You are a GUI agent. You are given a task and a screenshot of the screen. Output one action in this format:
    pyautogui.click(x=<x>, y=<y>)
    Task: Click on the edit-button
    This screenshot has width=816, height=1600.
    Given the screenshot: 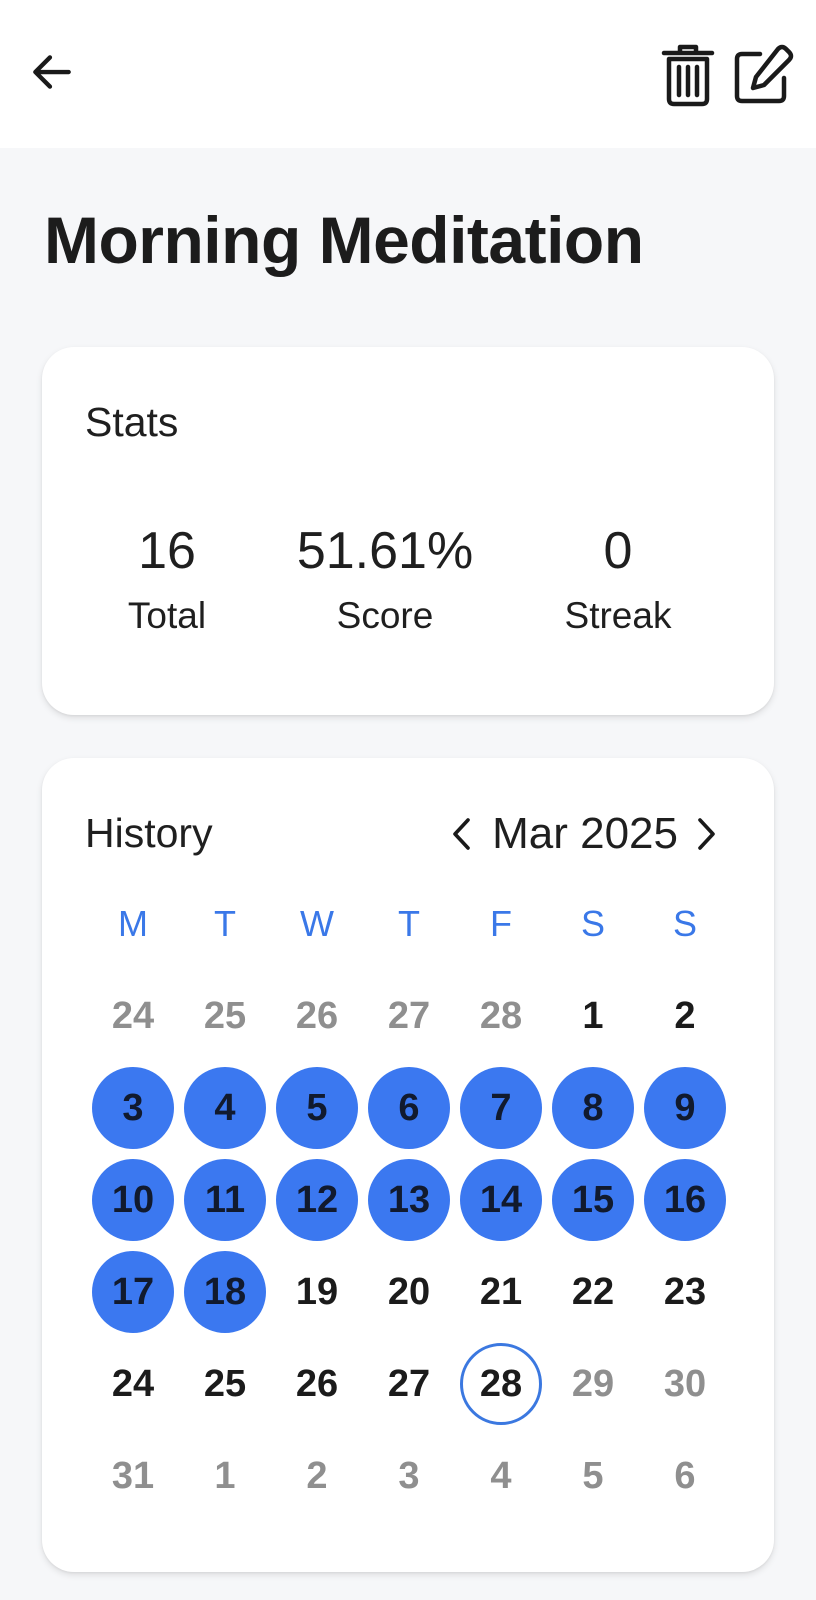 What is the action you would take?
    pyautogui.click(x=763, y=75)
    